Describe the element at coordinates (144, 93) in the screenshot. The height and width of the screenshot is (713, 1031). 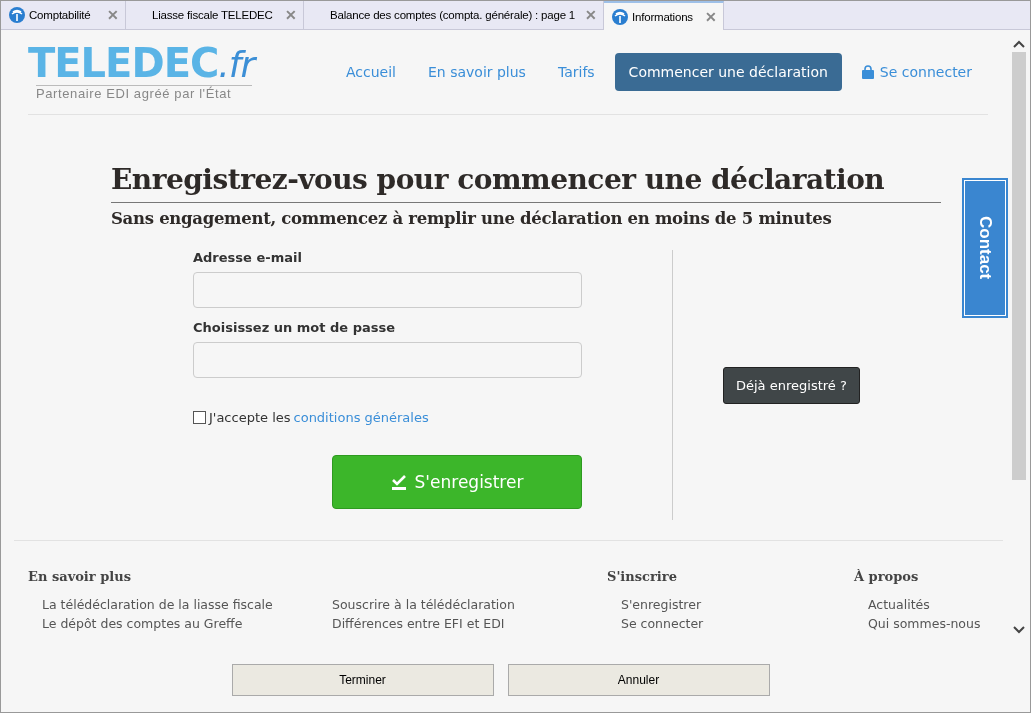
I see `logo-tagline: Partenaire EDI agréé par l'État` at that location.